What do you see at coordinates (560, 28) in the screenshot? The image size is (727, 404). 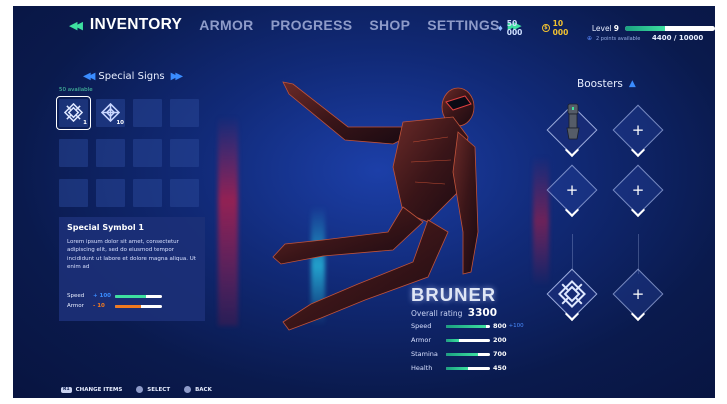 I see `coin-amount: 10 000` at bounding box center [560, 28].